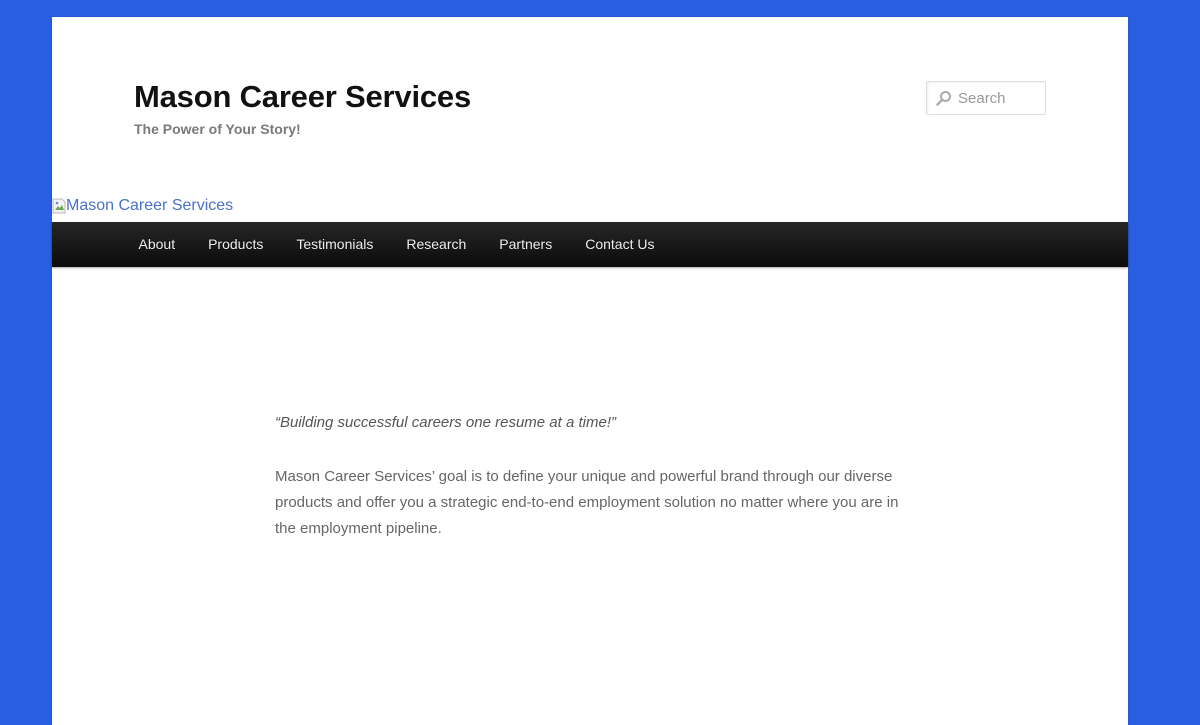 The height and width of the screenshot is (725, 1200). What do you see at coordinates (436, 244) in the screenshot?
I see `nav-item-research: Research` at bounding box center [436, 244].